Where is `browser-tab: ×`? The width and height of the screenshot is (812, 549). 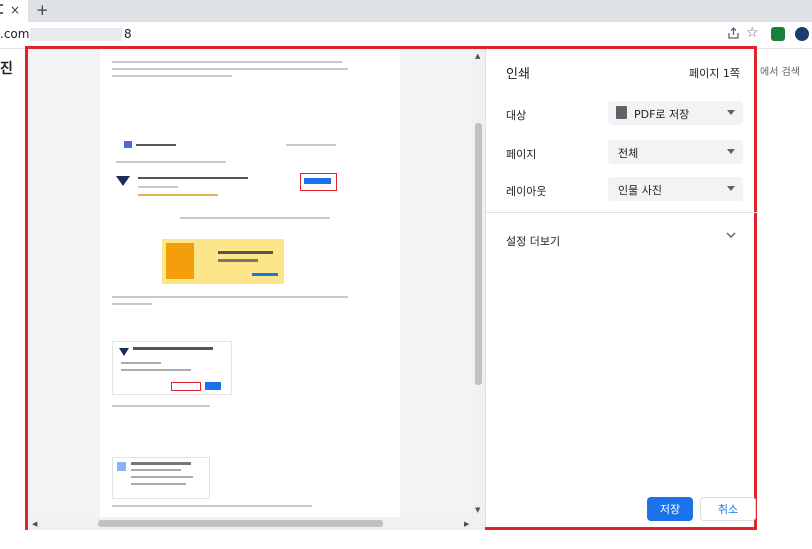 browser-tab: × is located at coordinates (14, 11).